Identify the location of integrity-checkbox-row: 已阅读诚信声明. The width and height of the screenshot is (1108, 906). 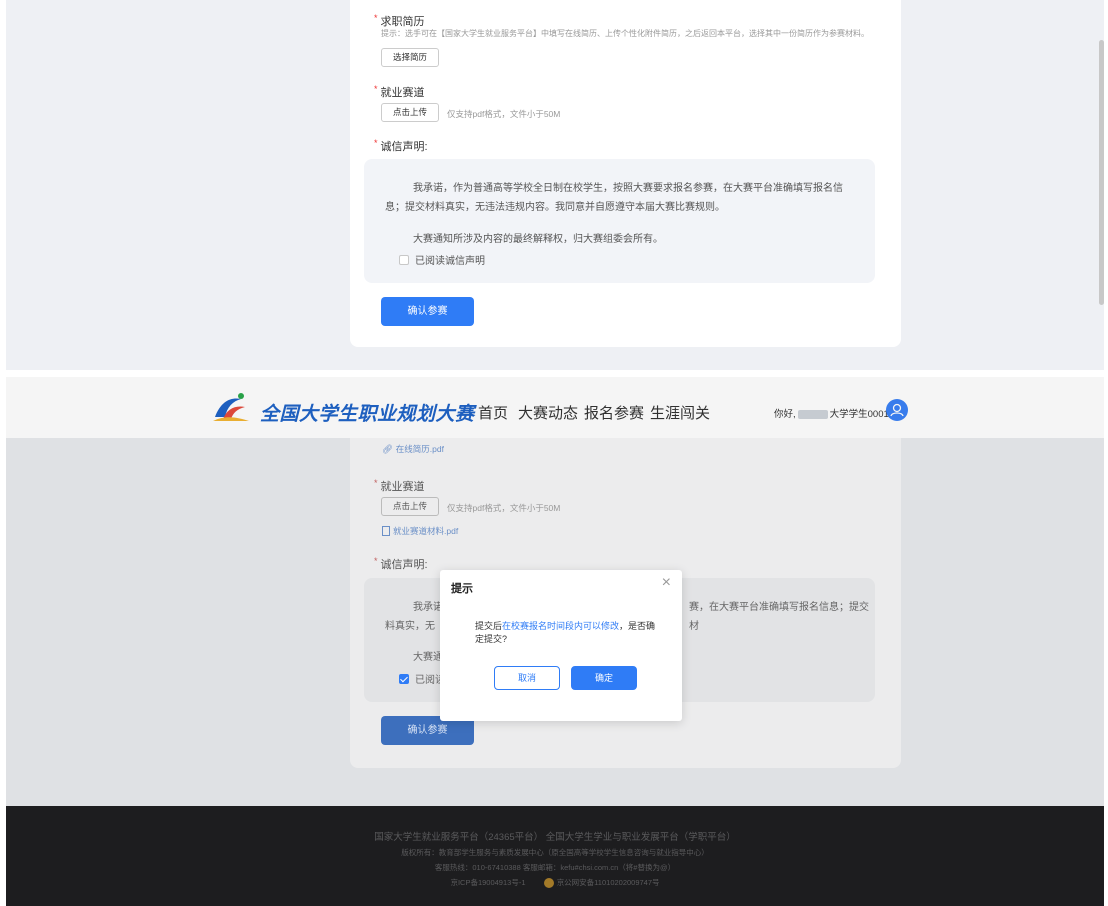
(442, 259).